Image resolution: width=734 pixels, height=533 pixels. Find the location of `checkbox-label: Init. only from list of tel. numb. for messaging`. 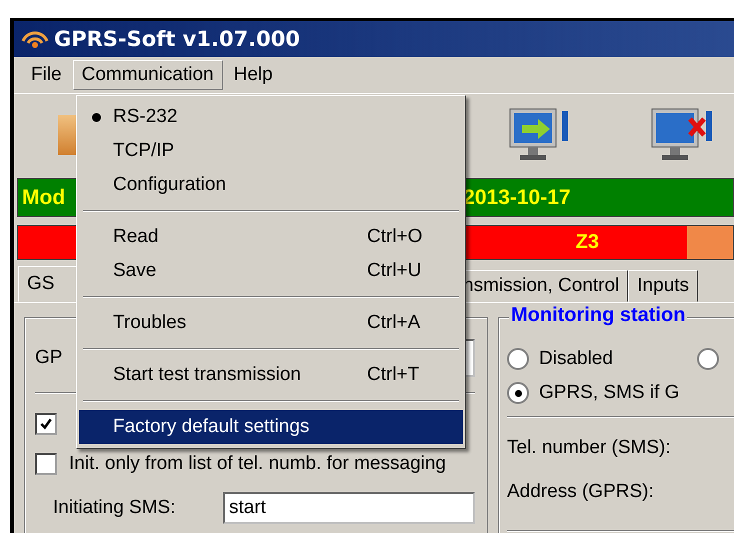

checkbox-label: Init. only from list of tel. numb. for messaging is located at coordinates (257, 464).